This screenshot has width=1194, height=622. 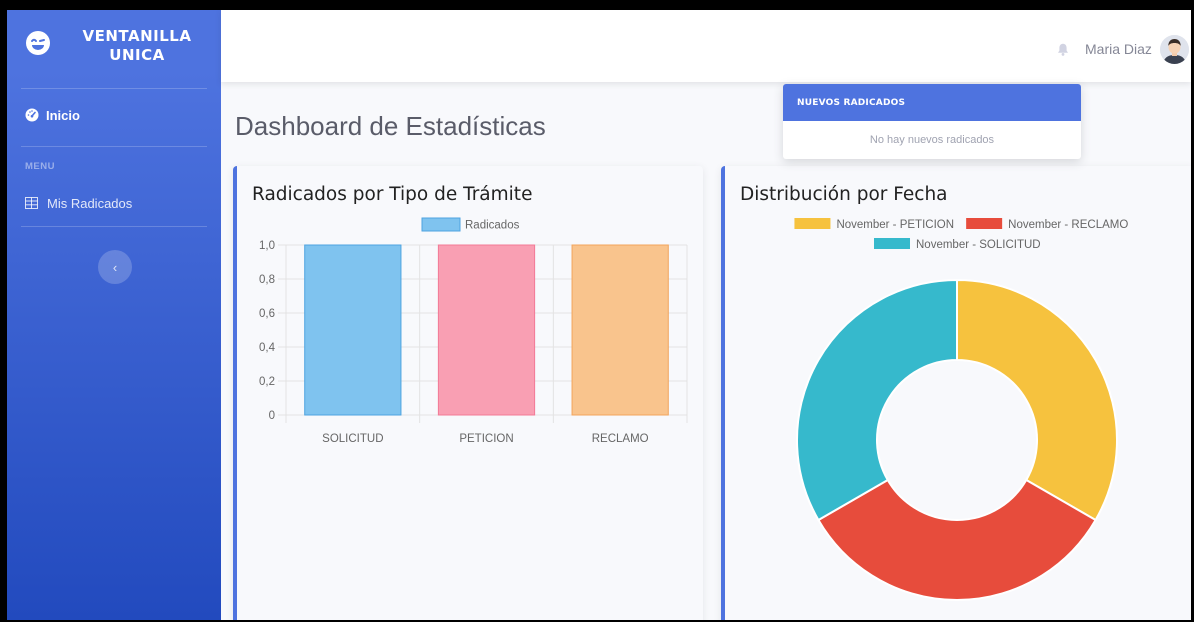 I want to click on tachometer-icon, so click(x=32, y=115).